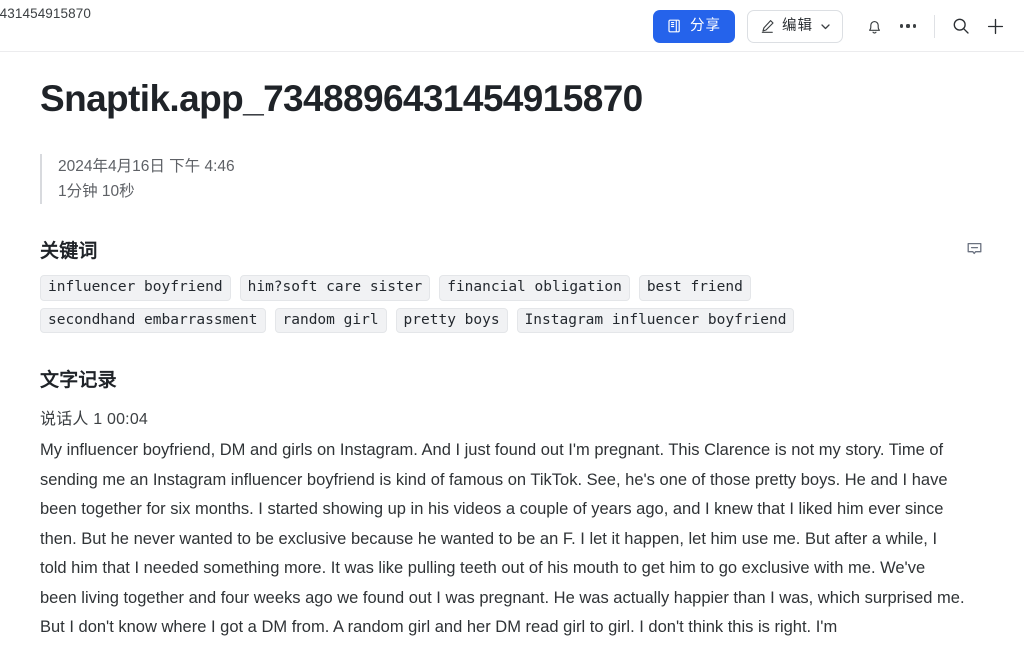 This screenshot has height=656, width=1024. Describe the element at coordinates (675, 26) in the screenshot. I see `book-share-icon` at that location.